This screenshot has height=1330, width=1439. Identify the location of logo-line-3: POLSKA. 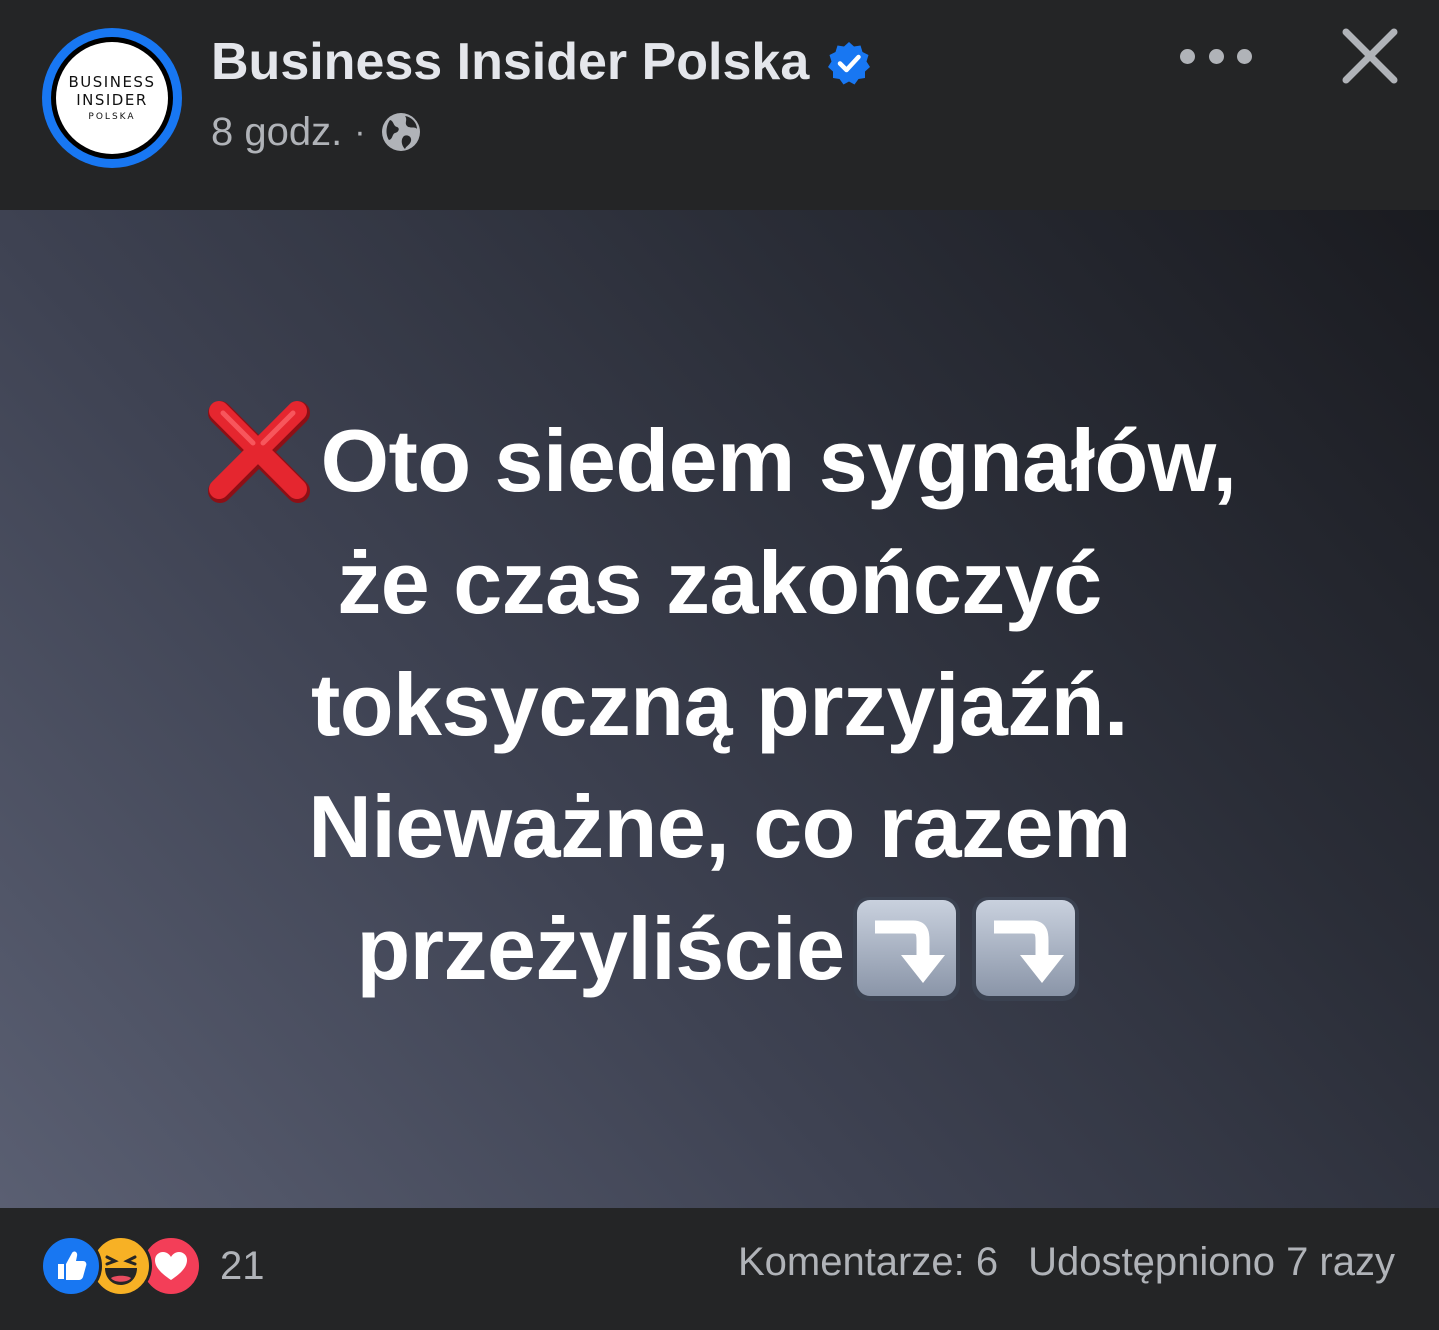
(112, 116).